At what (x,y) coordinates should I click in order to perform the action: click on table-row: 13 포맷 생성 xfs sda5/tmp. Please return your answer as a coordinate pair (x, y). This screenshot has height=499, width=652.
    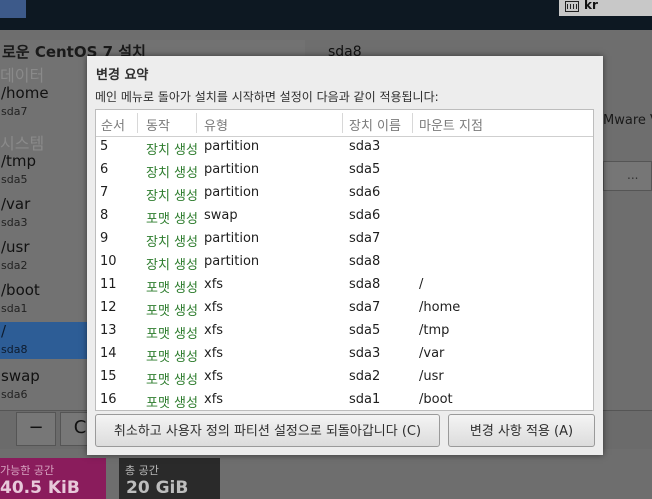
    Looking at the image, I should click on (344, 331).